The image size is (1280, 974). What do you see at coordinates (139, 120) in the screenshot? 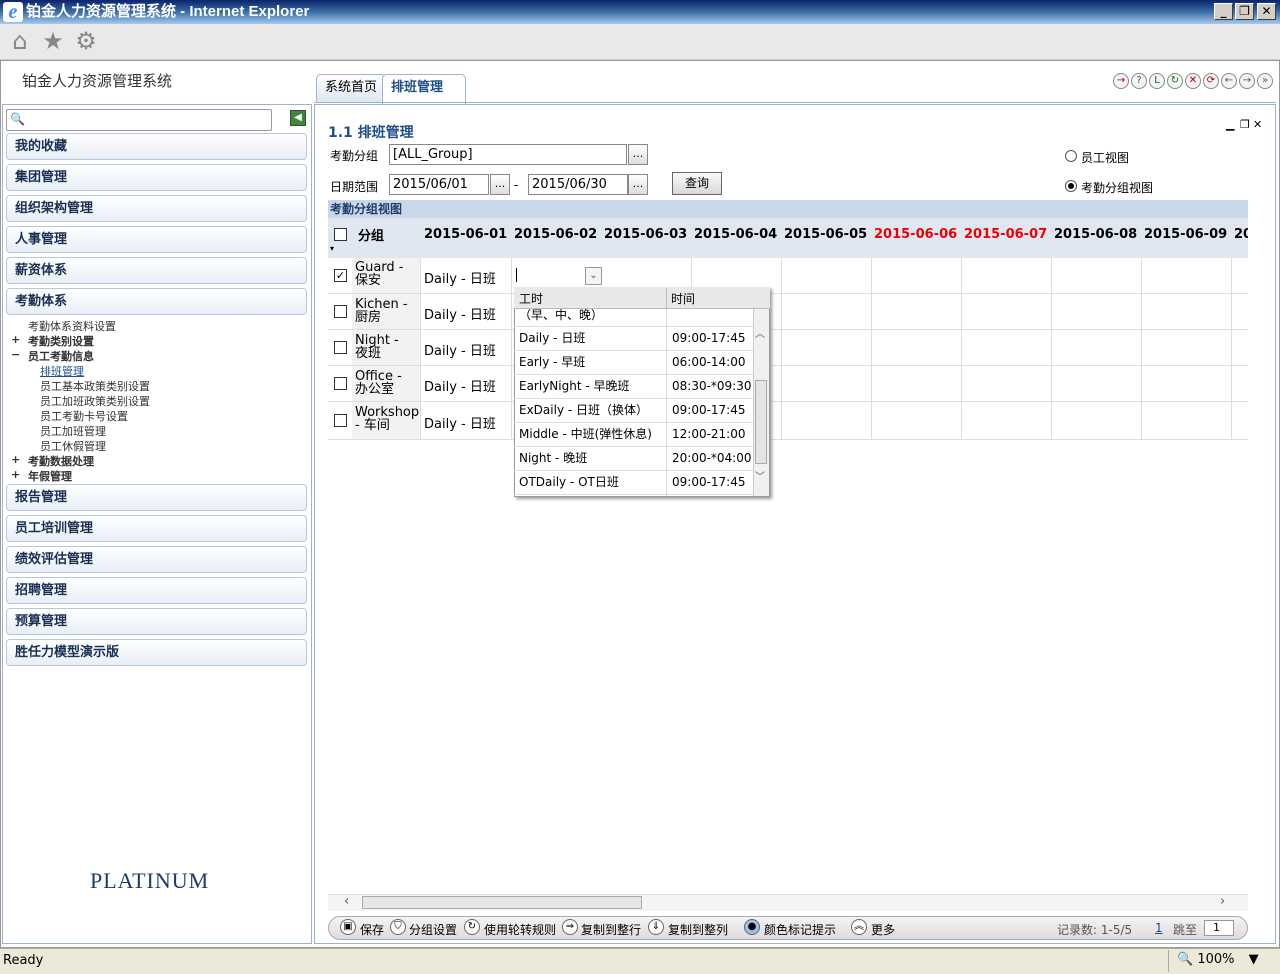
I see `sidebar-search-input` at bounding box center [139, 120].